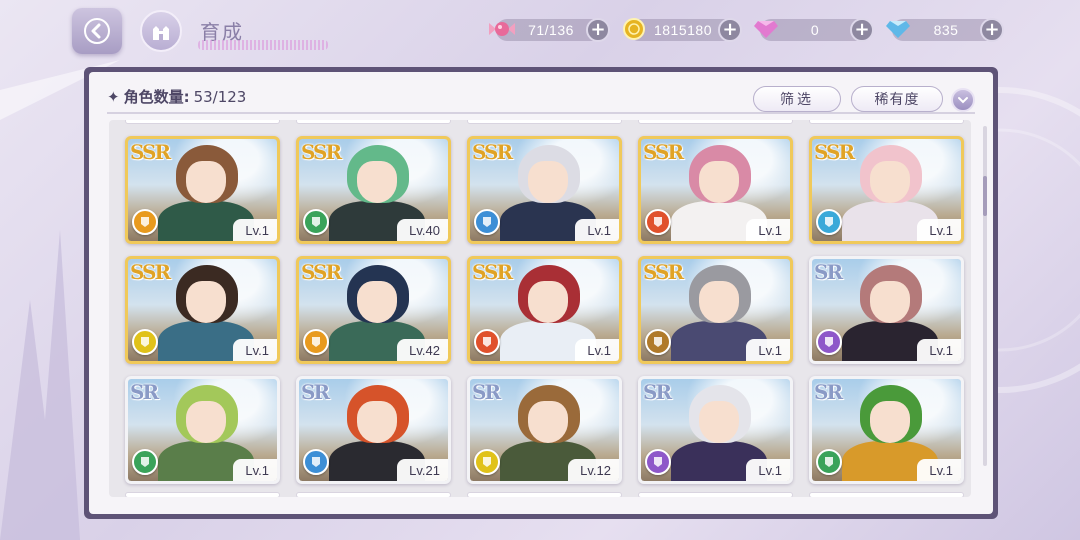 This screenshot has width=1080, height=540. I want to click on back-button, so click(97, 31).